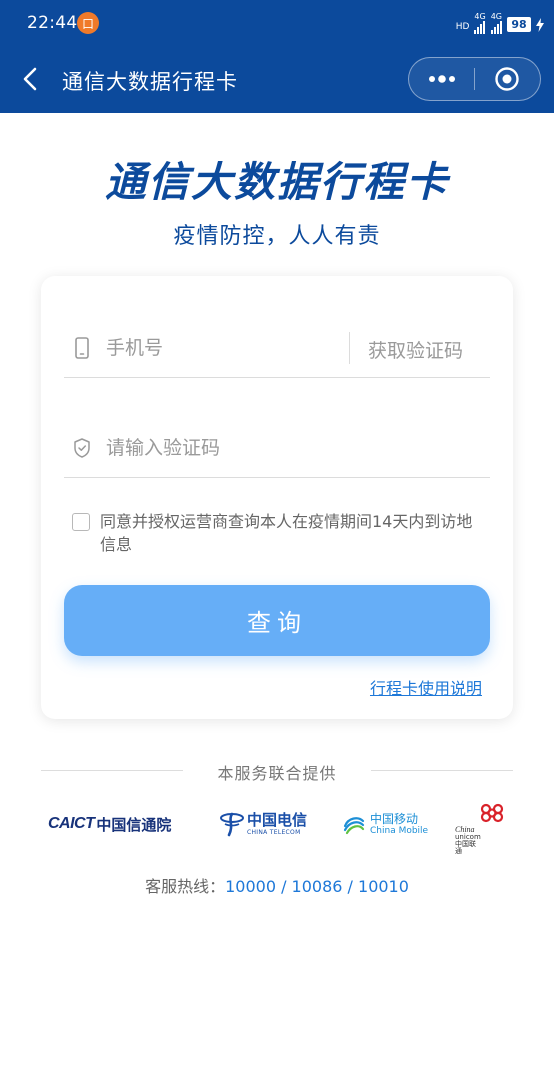 This screenshot has height=1080, width=554. What do you see at coordinates (519, 24) in the screenshot?
I see `battery-icon: 98` at bounding box center [519, 24].